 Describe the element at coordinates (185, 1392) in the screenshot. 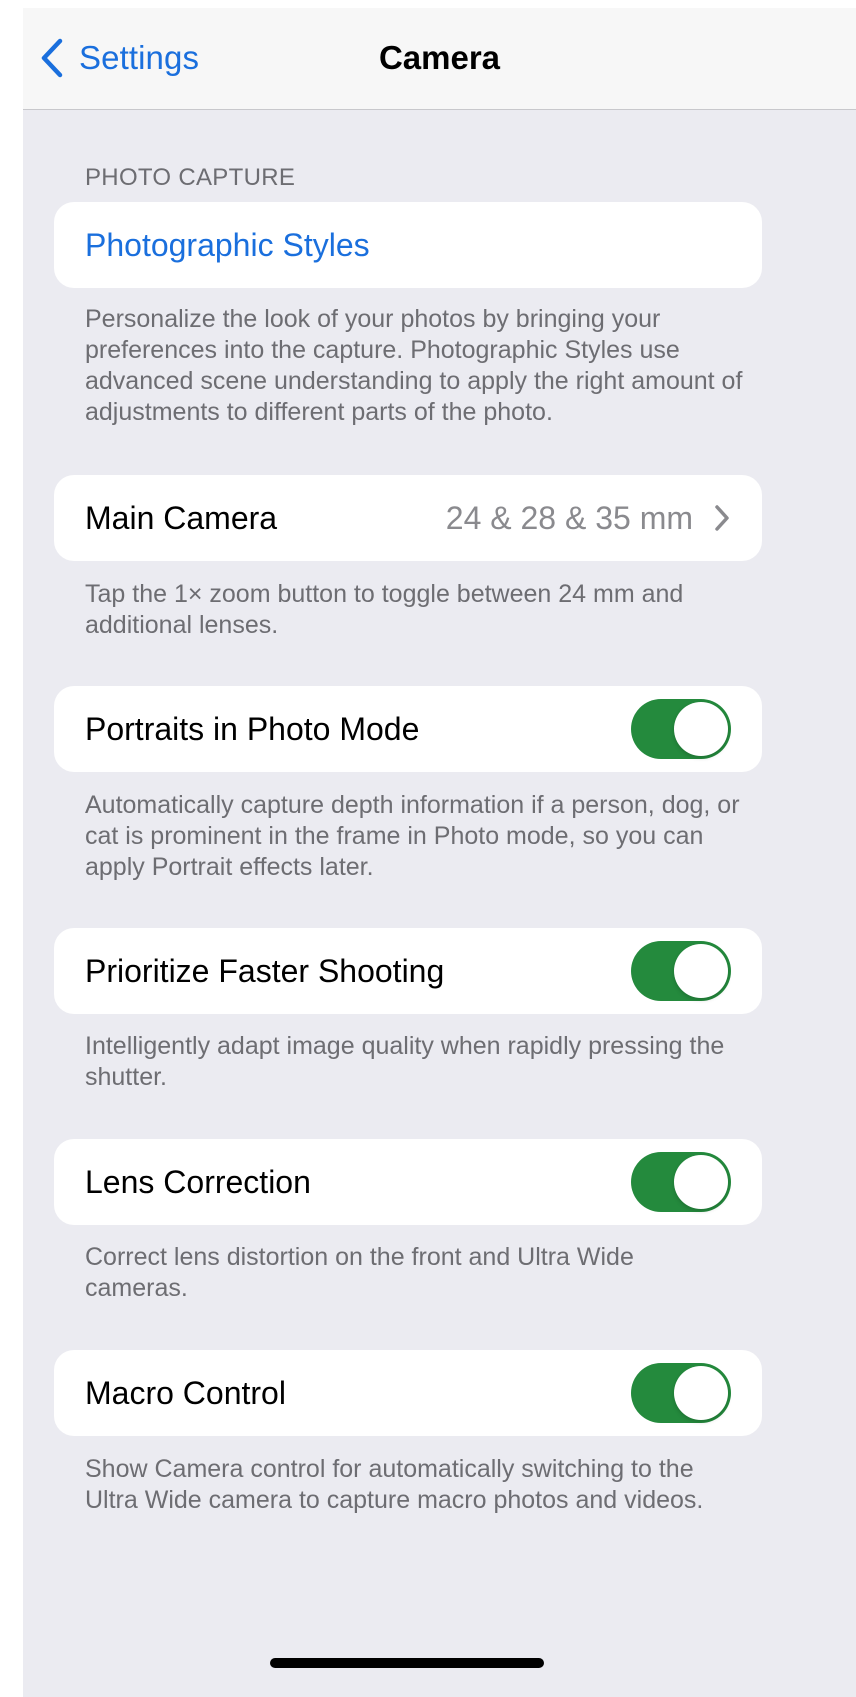

I see `macro-control-label: Macro Control` at that location.